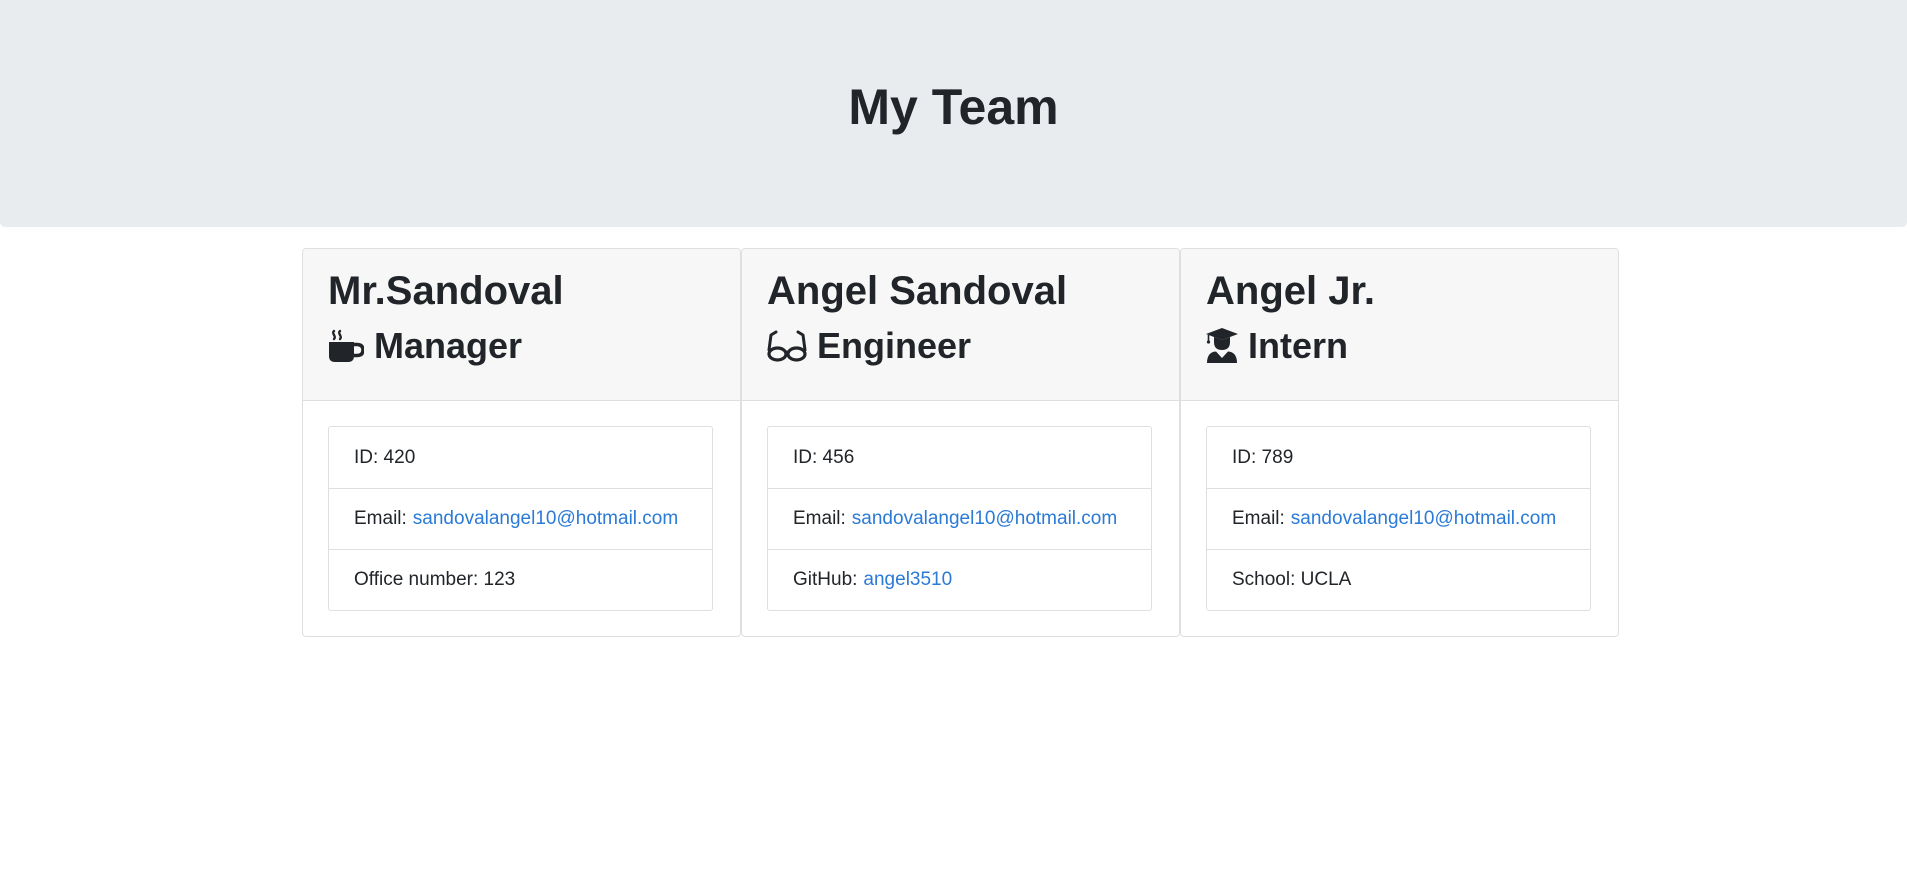 The image size is (1907, 893). What do you see at coordinates (1263, 457) in the screenshot?
I see `id-text: ID: 789` at bounding box center [1263, 457].